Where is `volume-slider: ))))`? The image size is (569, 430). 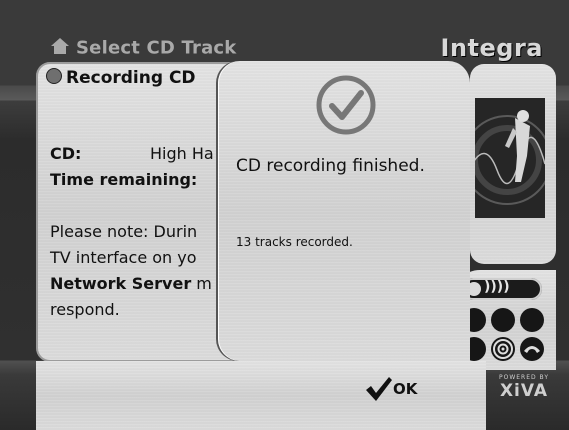 volume-slider: )))) is located at coordinates (502, 289).